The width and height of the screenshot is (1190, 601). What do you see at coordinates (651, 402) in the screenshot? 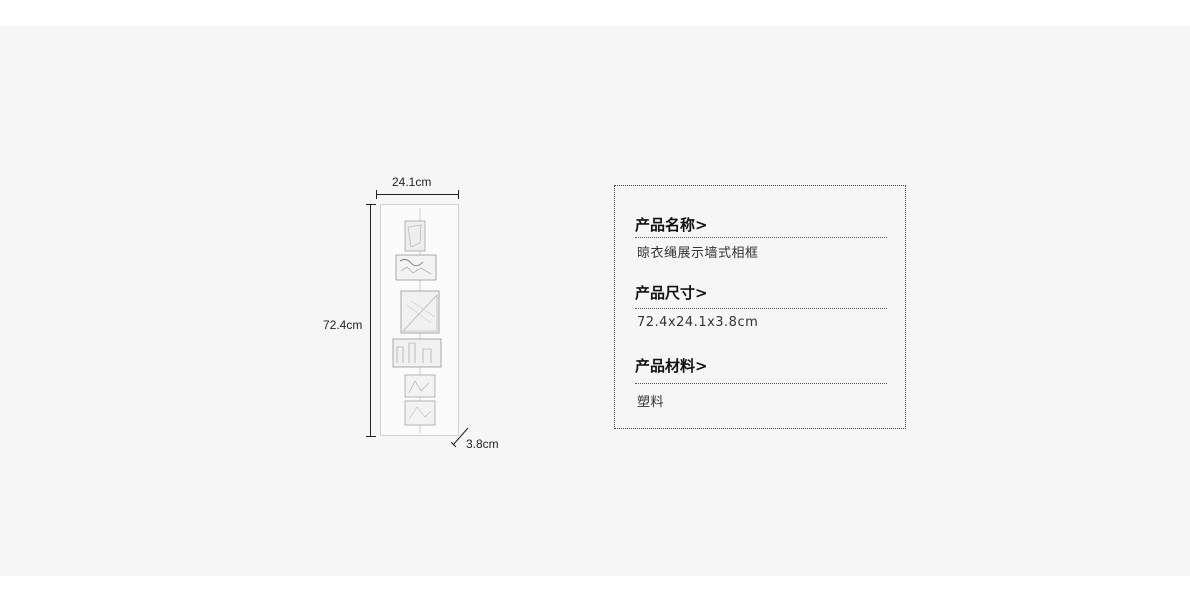
I see `spec-material-value: 塑料` at bounding box center [651, 402].